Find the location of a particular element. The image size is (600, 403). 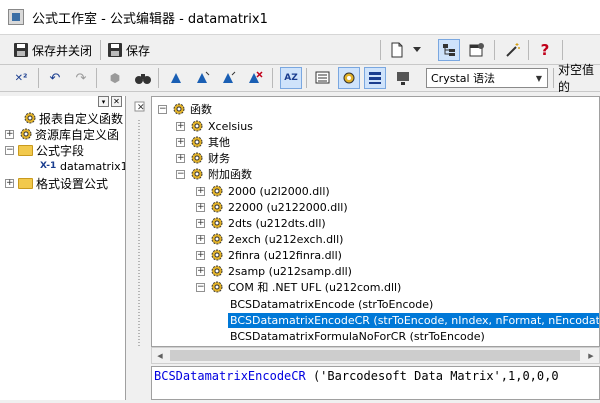

null-handling-select: 对空值的 is located at coordinates (576, 78).